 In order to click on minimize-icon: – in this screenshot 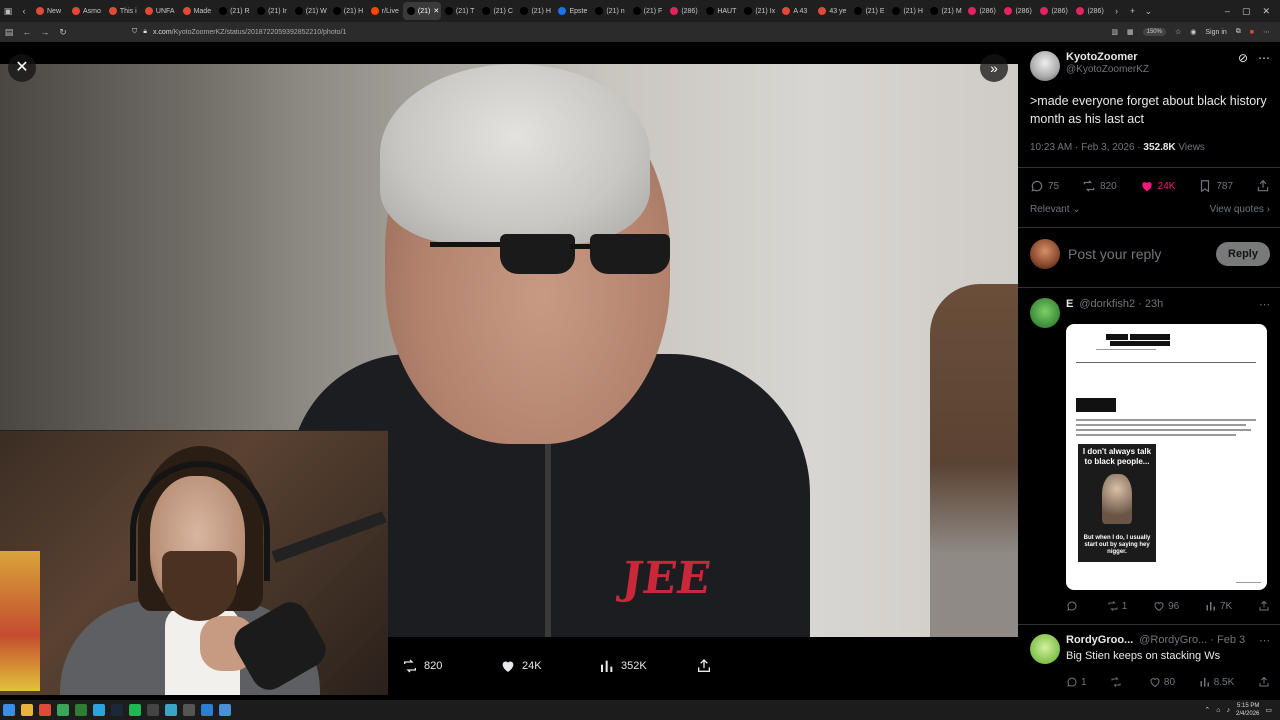, I will do `click(1227, 11)`.